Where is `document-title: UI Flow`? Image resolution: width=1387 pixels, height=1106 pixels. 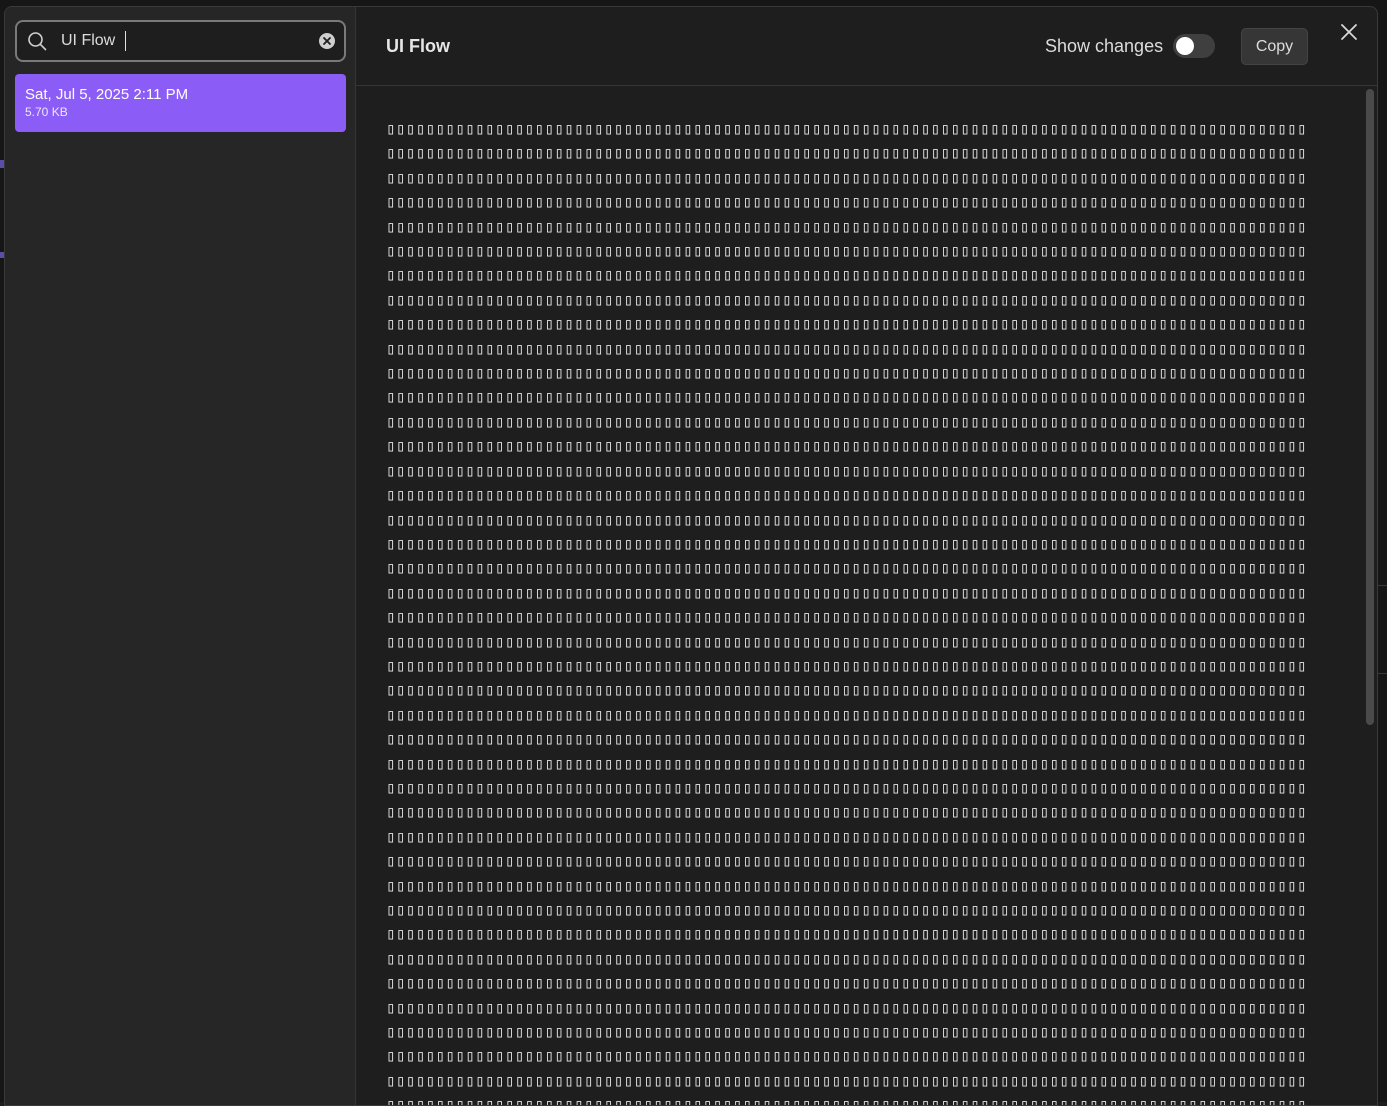
document-title: UI Flow is located at coordinates (418, 46).